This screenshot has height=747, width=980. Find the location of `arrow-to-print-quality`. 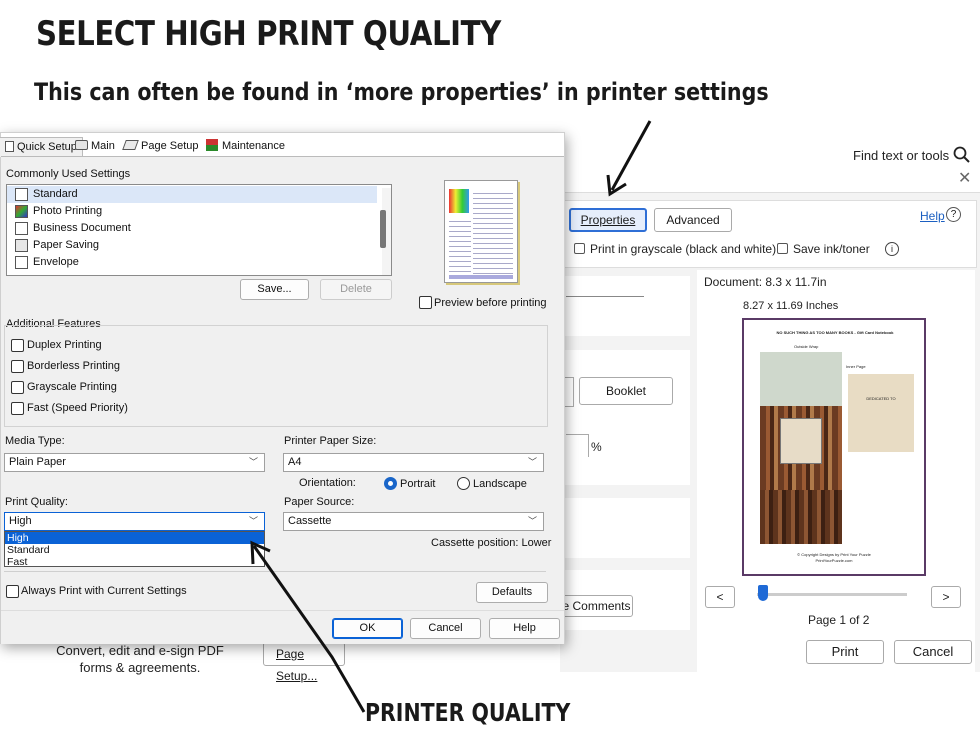

arrow-to-print-quality is located at coordinates (308, 626).